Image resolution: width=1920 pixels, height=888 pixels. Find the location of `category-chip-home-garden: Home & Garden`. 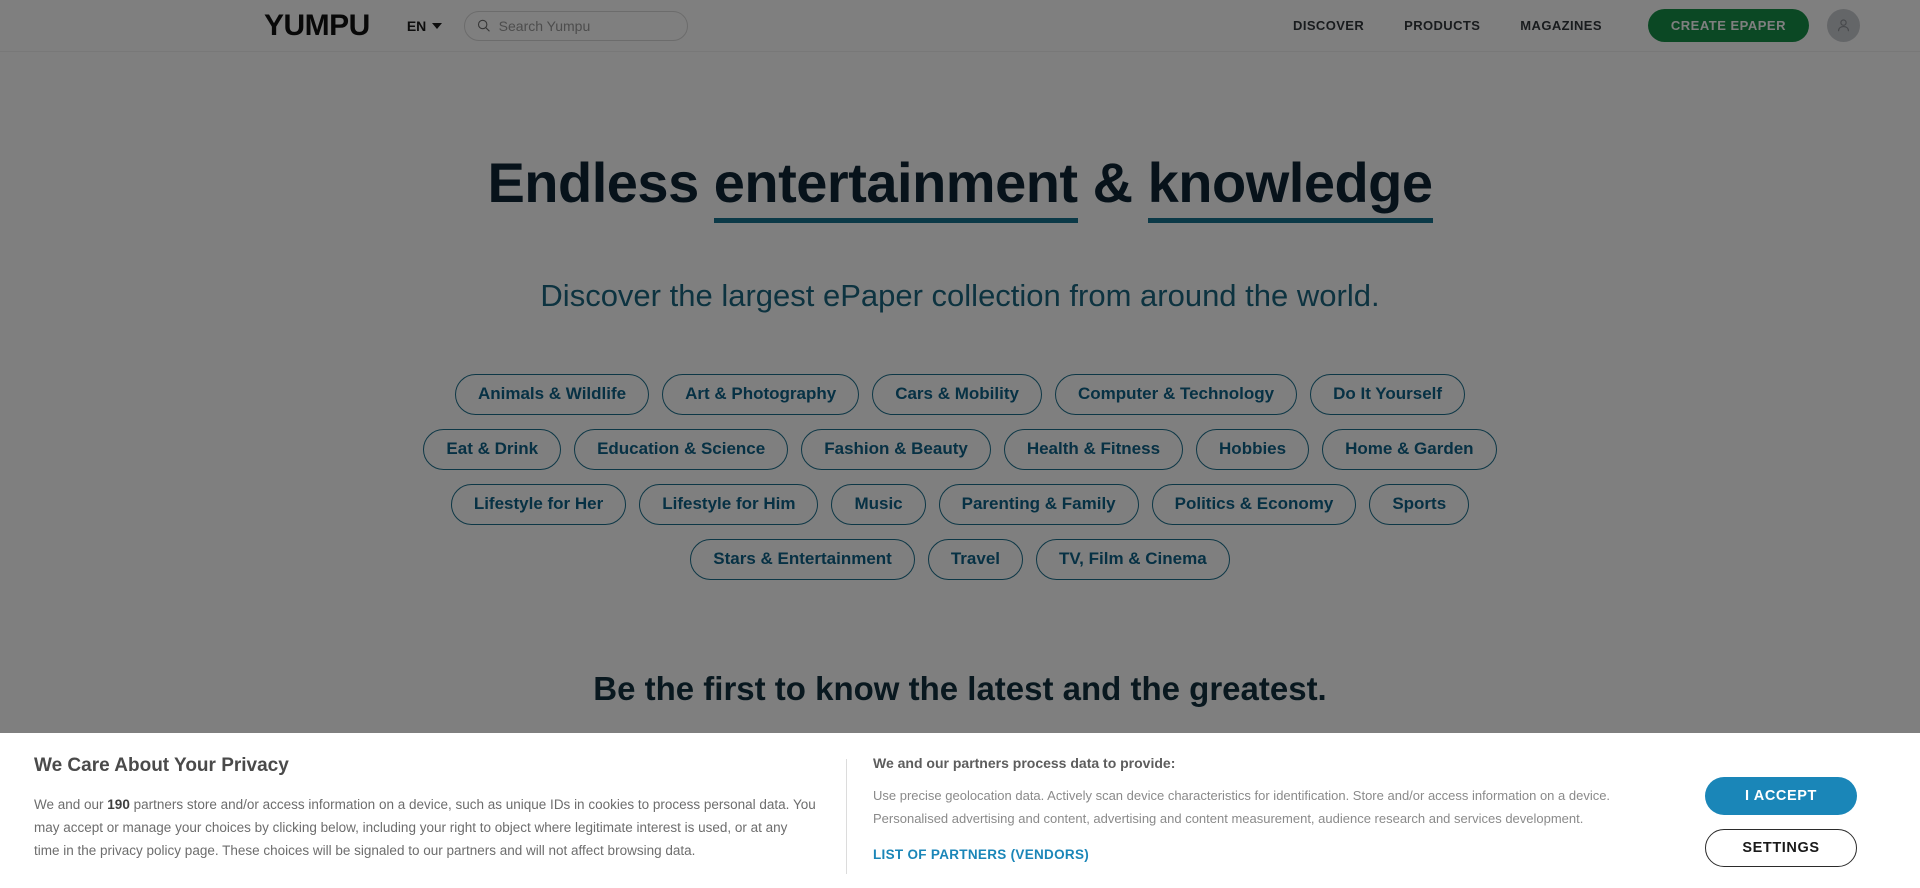

category-chip-home-garden: Home & Garden is located at coordinates (1409, 449).